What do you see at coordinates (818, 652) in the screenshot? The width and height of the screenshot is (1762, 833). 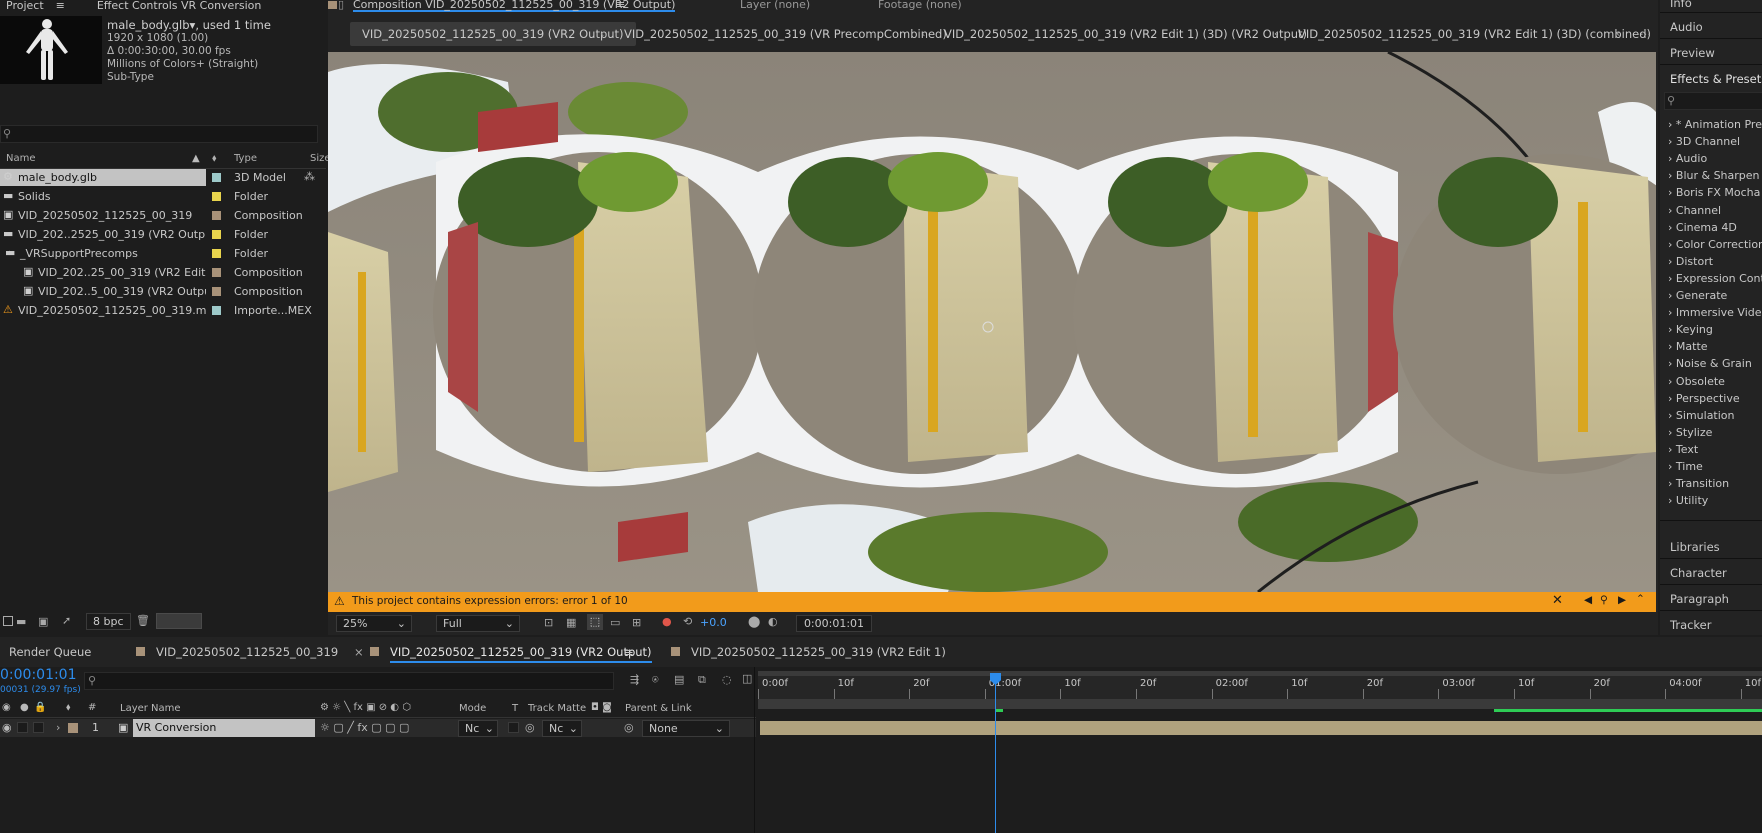 I see `tab-comp-vr2-edit1: VID_20250502_112525_00_319 (VR2 Edit 1)` at bounding box center [818, 652].